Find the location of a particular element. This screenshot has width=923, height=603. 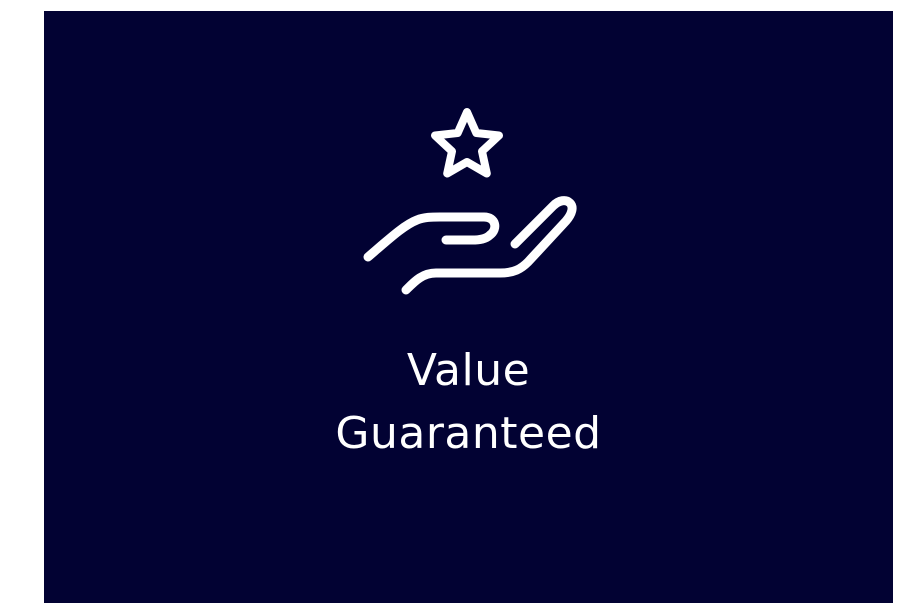

star-icon is located at coordinates (467, 143).